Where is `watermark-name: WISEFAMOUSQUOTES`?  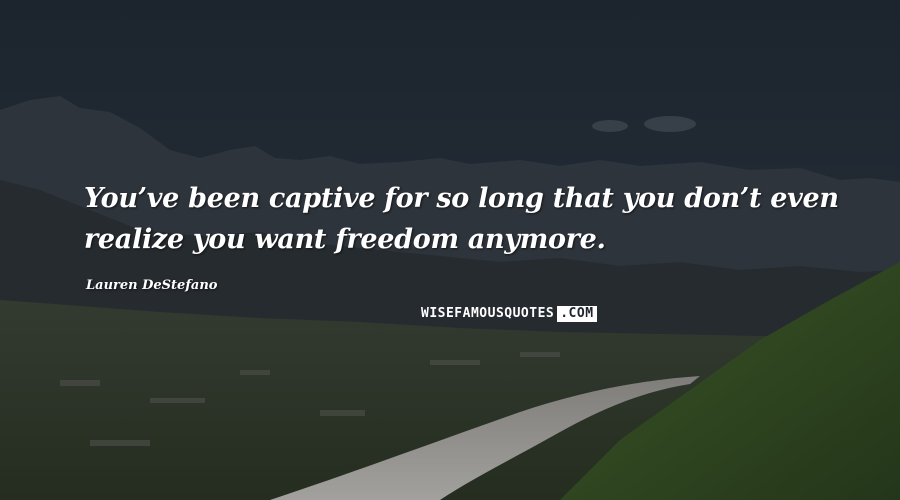
watermark-name: WISEFAMOUSQUOTES is located at coordinates (488, 313).